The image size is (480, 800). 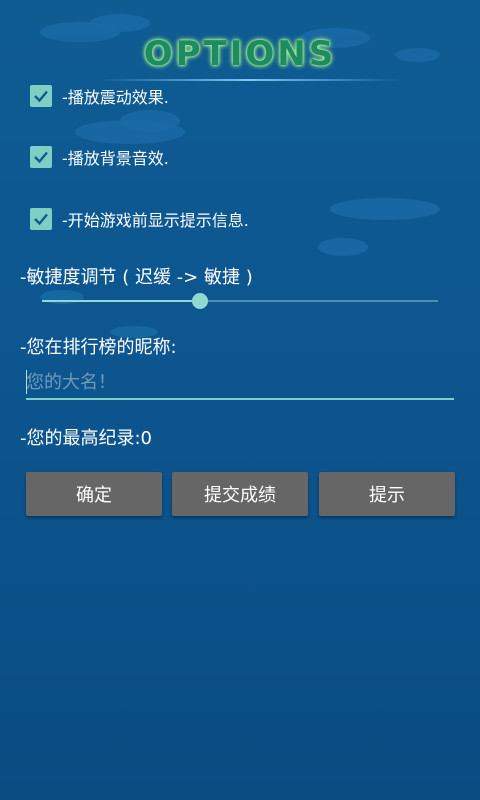 I want to click on show-tips-checkbox, so click(x=41, y=219).